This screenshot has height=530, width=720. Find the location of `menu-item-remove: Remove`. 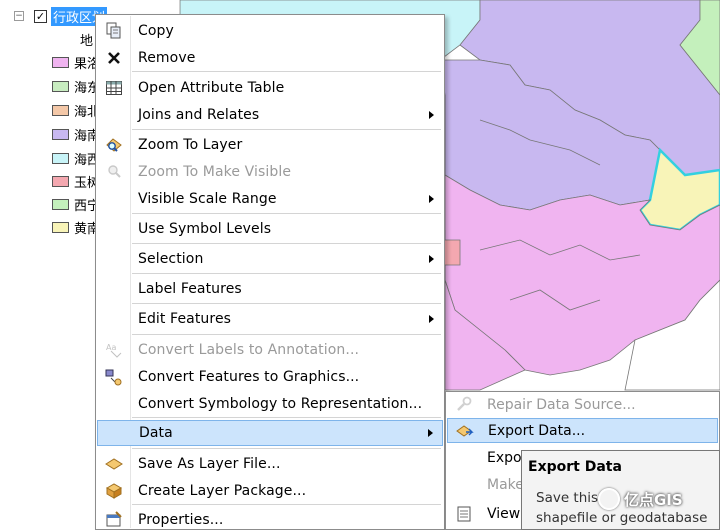

menu-item-remove: Remove is located at coordinates (270, 58).